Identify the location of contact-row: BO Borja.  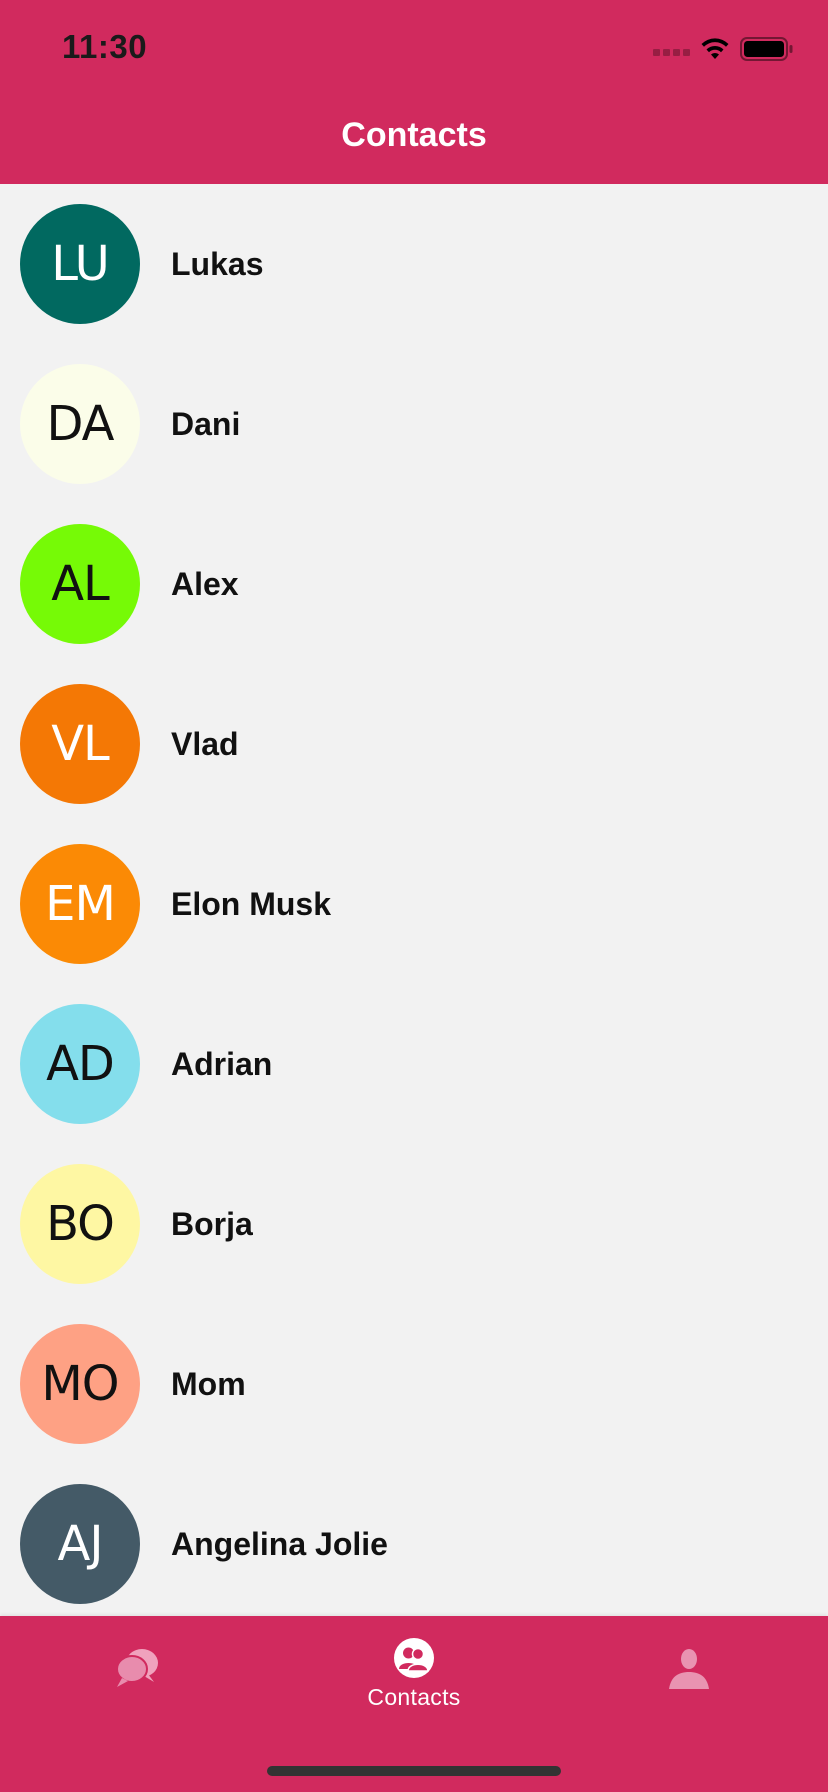
(414, 1224).